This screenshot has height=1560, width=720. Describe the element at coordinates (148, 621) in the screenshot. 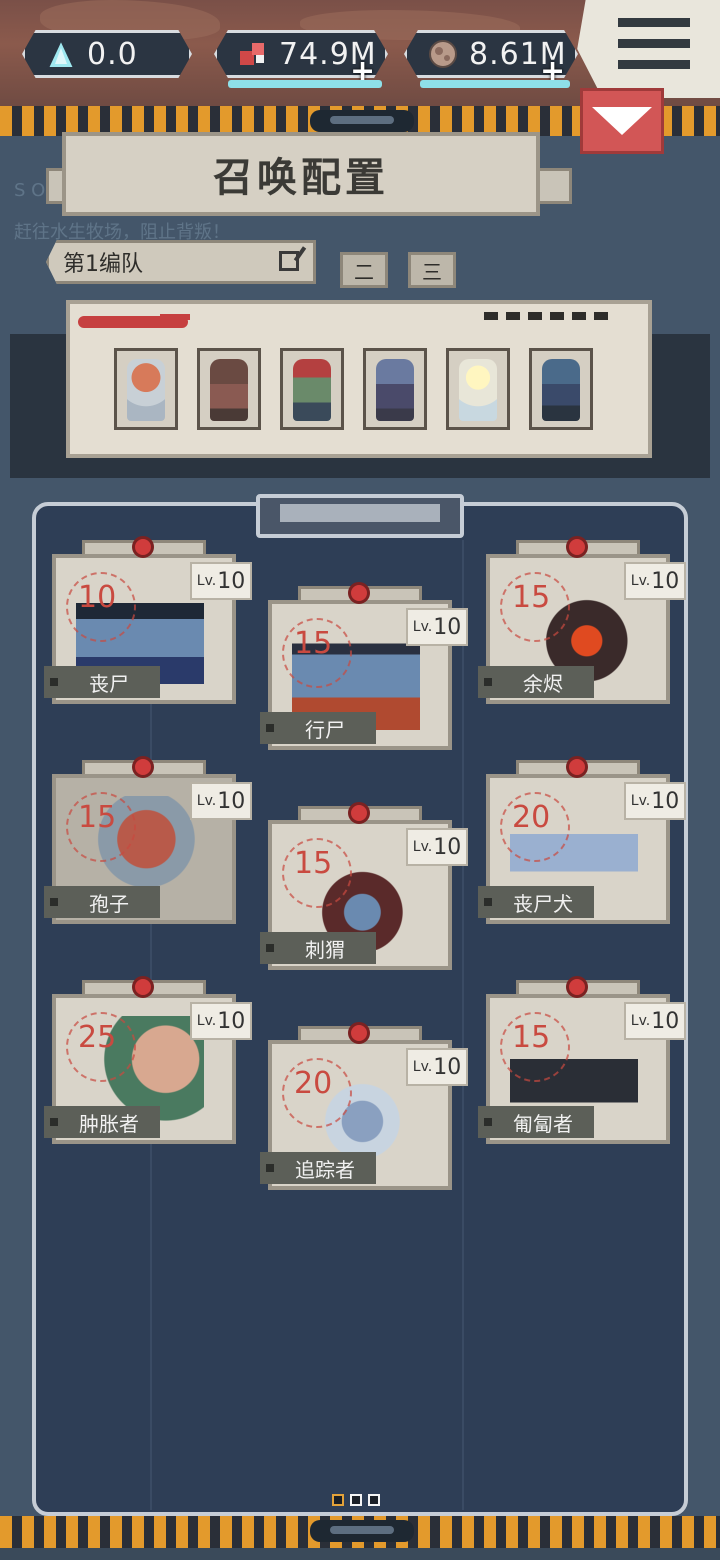

I see `minion-card-zombie: 10 Lv. 10 丧尸` at that location.